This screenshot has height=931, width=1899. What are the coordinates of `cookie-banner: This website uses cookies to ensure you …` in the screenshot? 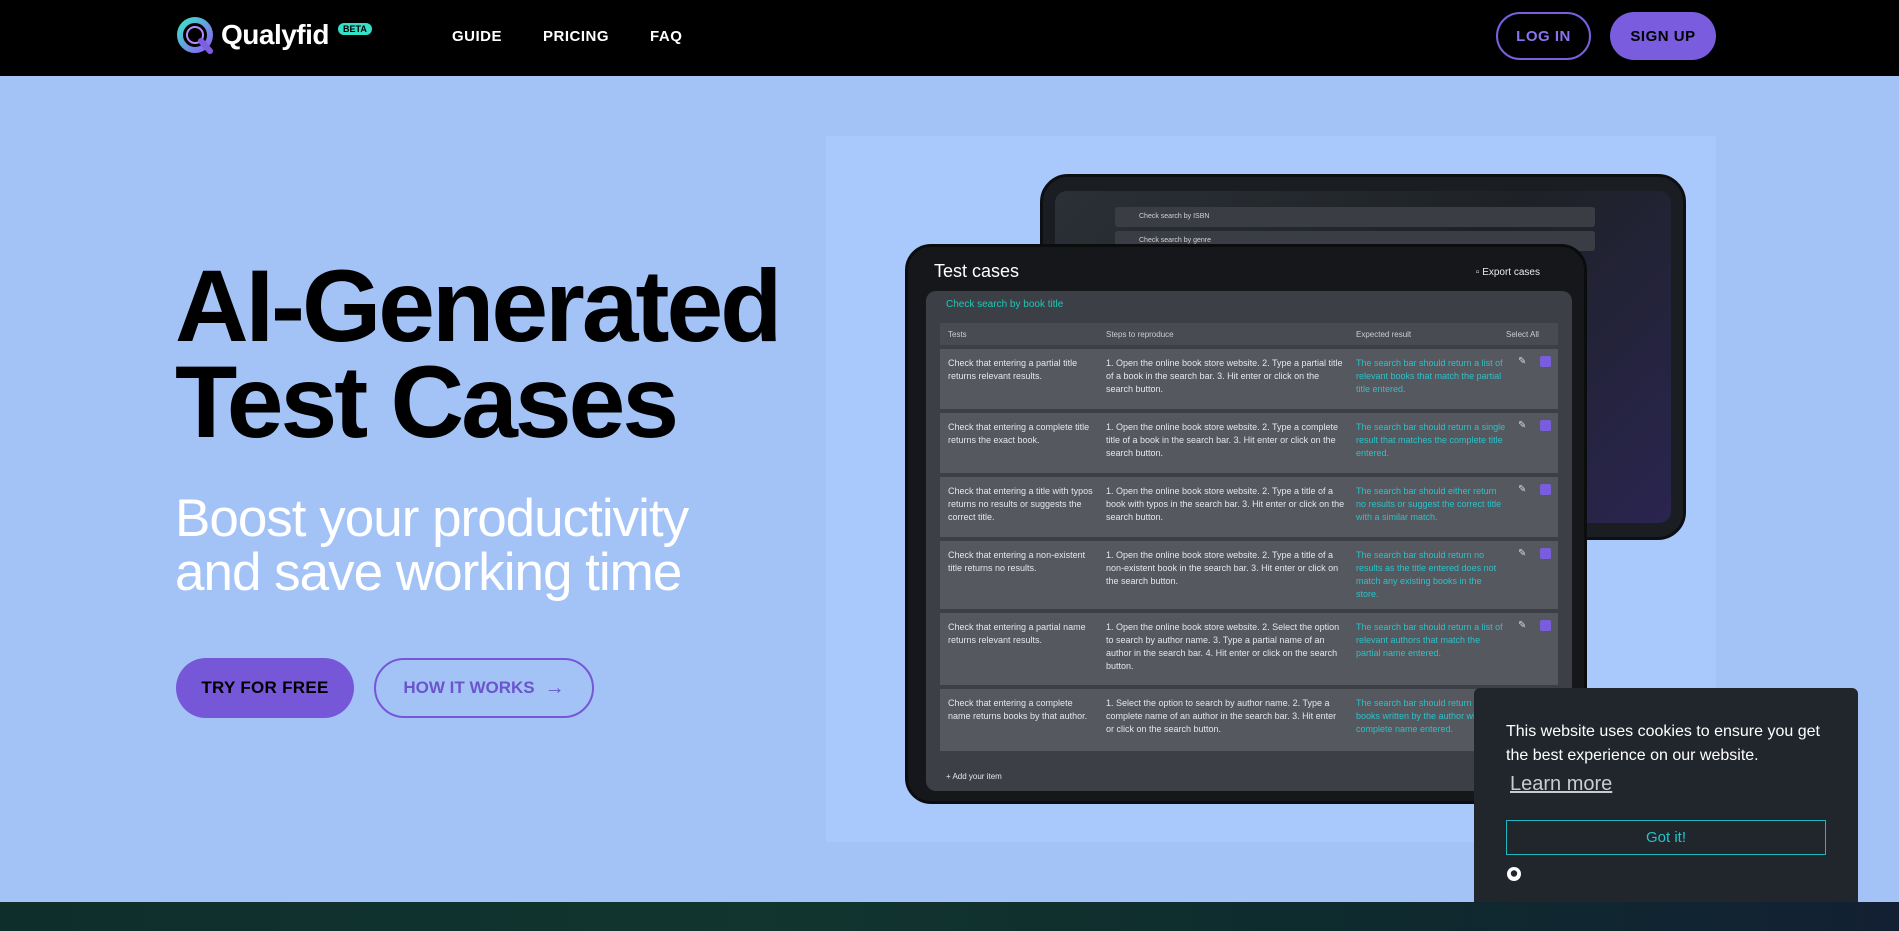 It's located at (1666, 806).